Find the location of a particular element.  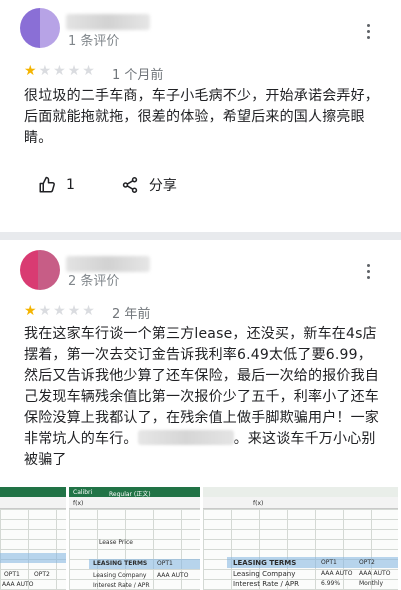

like-button: 1 is located at coordinates (56, 185).